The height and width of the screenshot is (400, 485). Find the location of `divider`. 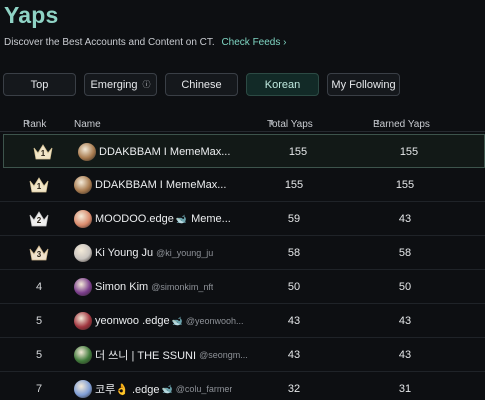

divider is located at coordinates (242, 131).